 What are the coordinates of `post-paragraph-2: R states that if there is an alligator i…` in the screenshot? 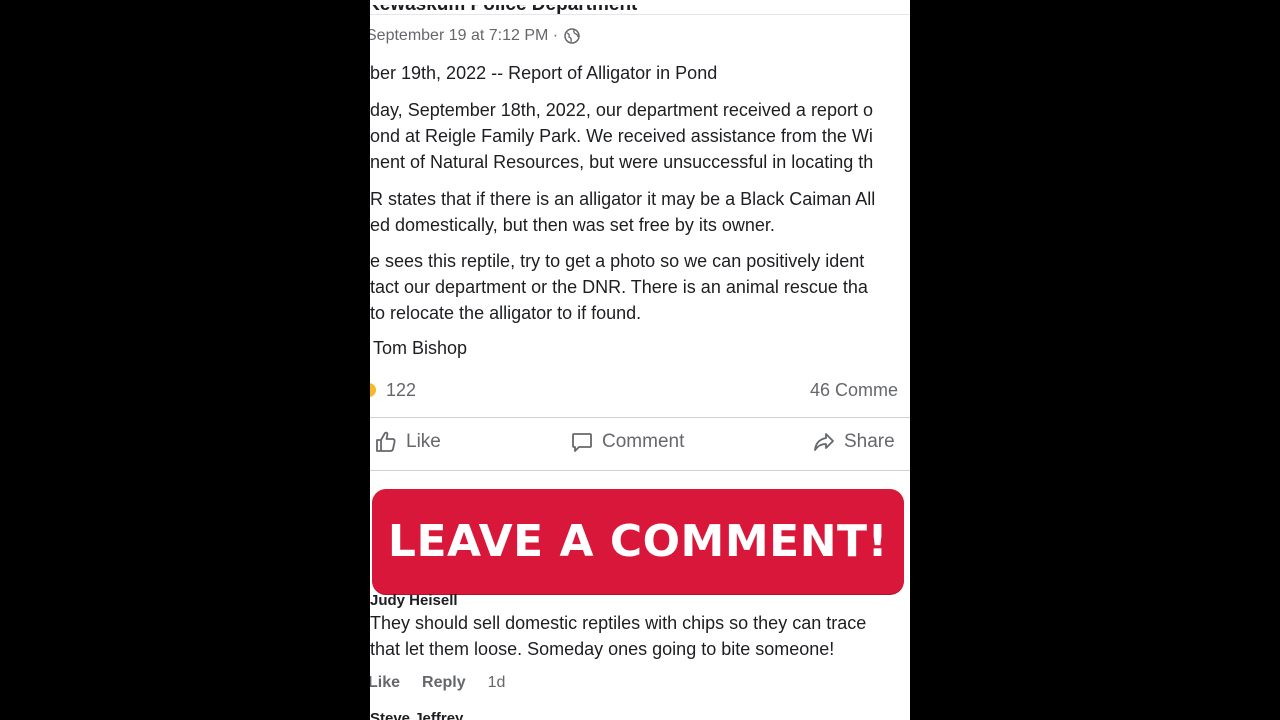 It's located at (622, 212).